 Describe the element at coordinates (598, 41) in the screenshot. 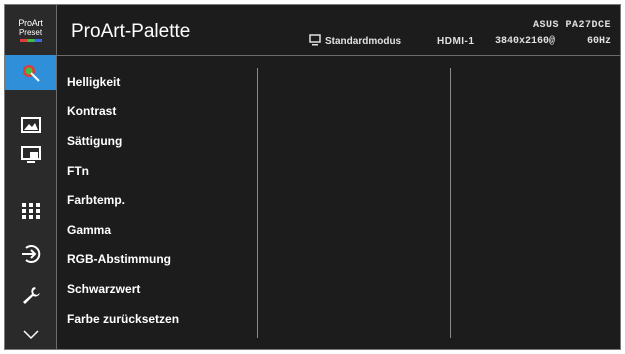

I see `refresh-rate-status: 60Hz` at that location.